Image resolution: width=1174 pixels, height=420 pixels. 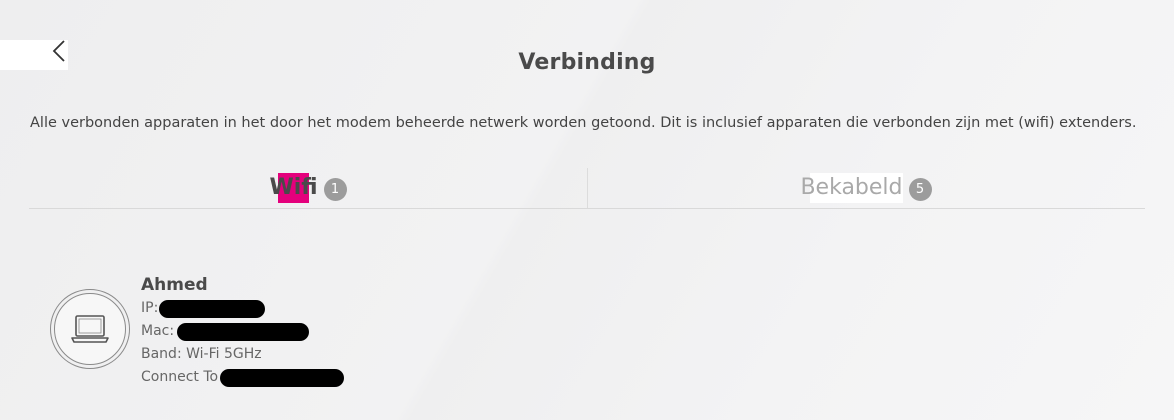 What do you see at coordinates (158, 331) in the screenshot?
I see `device-mac-label: Mac:` at bounding box center [158, 331].